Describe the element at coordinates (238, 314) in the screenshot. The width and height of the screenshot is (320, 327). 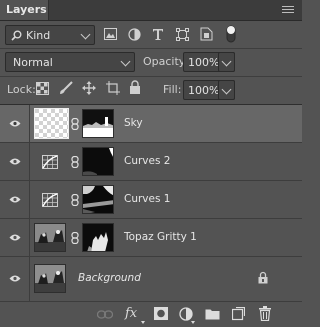
I see `new-layer-icon` at that location.